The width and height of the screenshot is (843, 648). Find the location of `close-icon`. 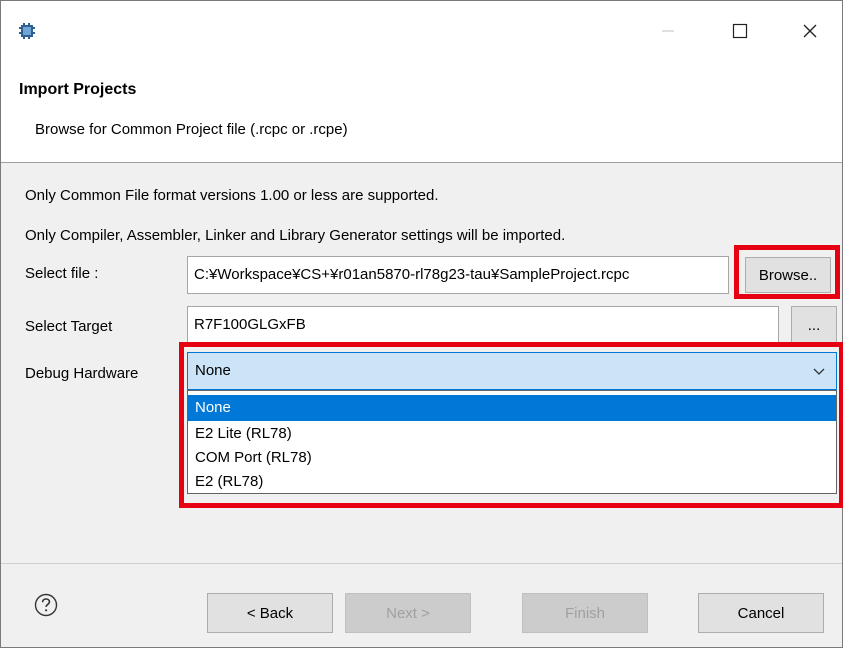

close-icon is located at coordinates (810, 33).